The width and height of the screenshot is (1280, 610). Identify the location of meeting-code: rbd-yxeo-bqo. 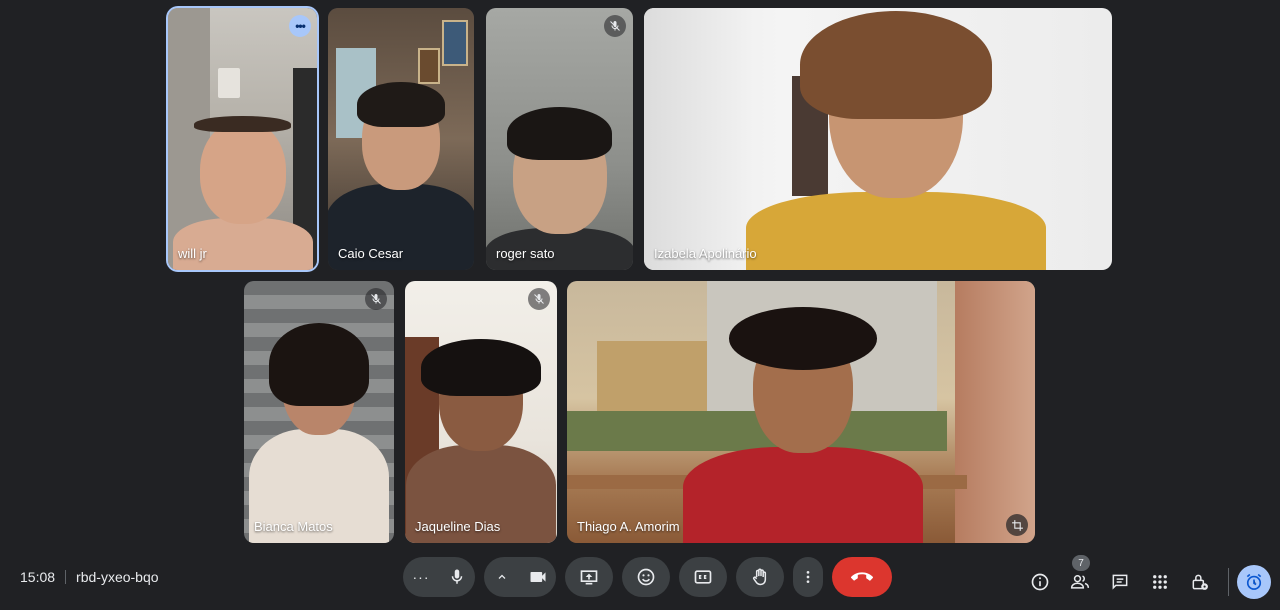
(117, 577).